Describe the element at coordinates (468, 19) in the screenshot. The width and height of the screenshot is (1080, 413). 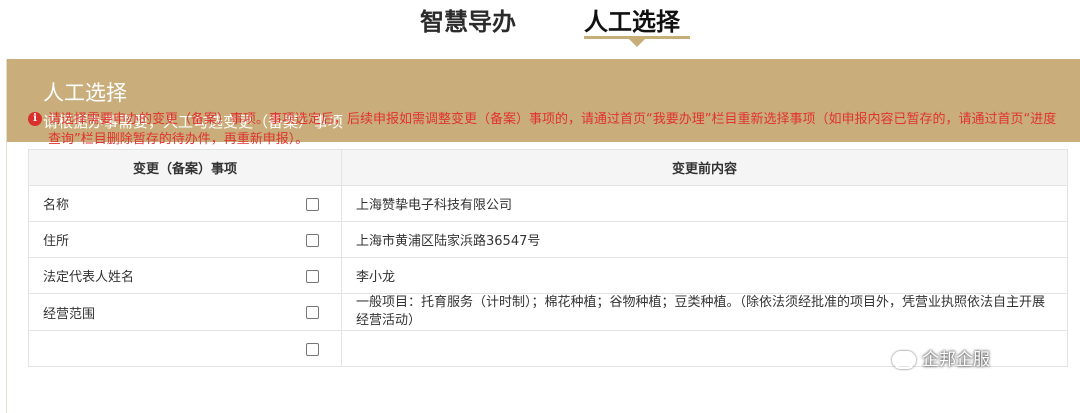
I see `tab-smart-guide: 智慧导办` at that location.